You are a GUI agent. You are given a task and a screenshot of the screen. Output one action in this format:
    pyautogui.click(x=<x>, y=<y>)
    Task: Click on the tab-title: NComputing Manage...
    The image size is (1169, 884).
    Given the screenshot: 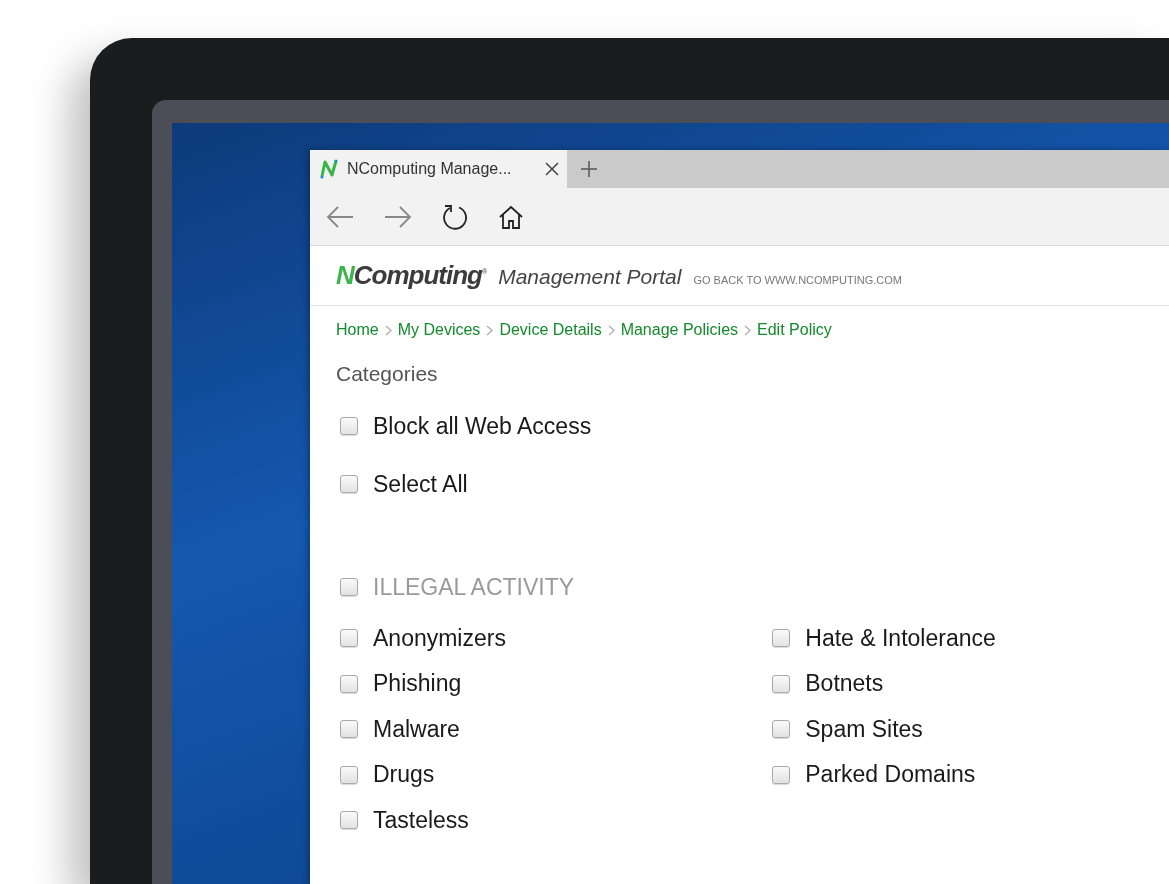 What is the action you would take?
    pyautogui.click(x=430, y=169)
    